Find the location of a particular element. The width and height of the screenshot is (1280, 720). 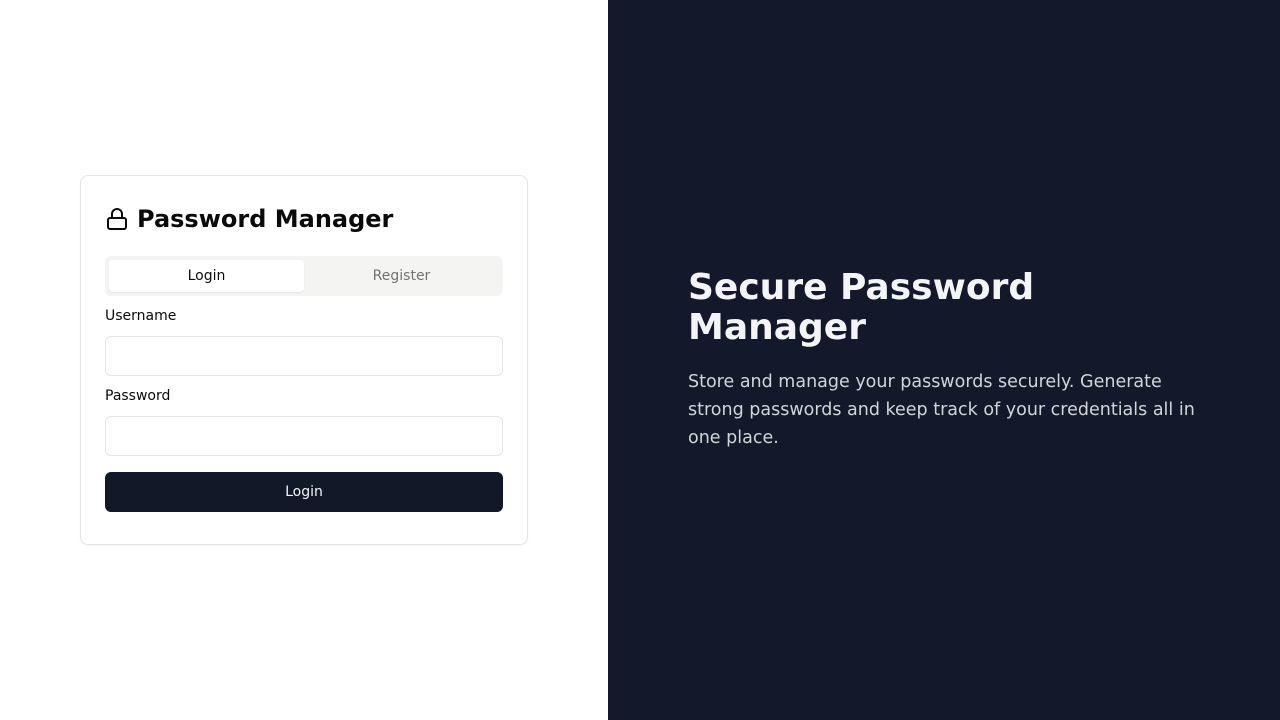

auth-tabs: Login Register is located at coordinates (304, 276).